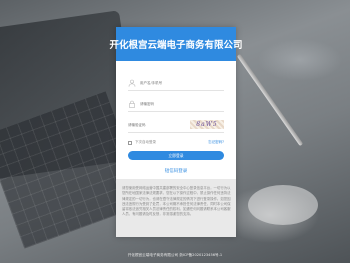 This screenshot has width=350, height=263. I want to click on sms-login-link: 短信码登录, so click(176, 171).